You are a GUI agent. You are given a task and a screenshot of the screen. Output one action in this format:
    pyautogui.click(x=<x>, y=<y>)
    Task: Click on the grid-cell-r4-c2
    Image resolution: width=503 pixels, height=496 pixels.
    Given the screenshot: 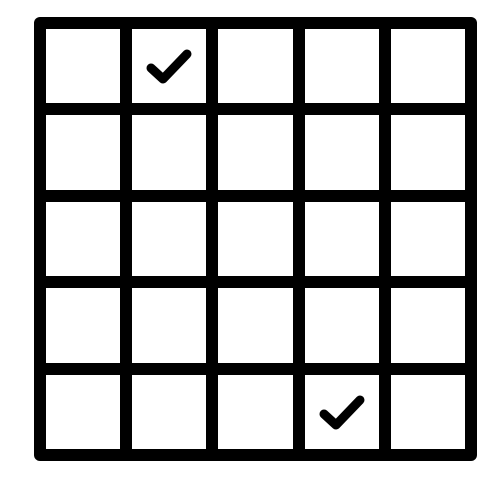 What is the action you would take?
    pyautogui.click(x=169, y=325)
    